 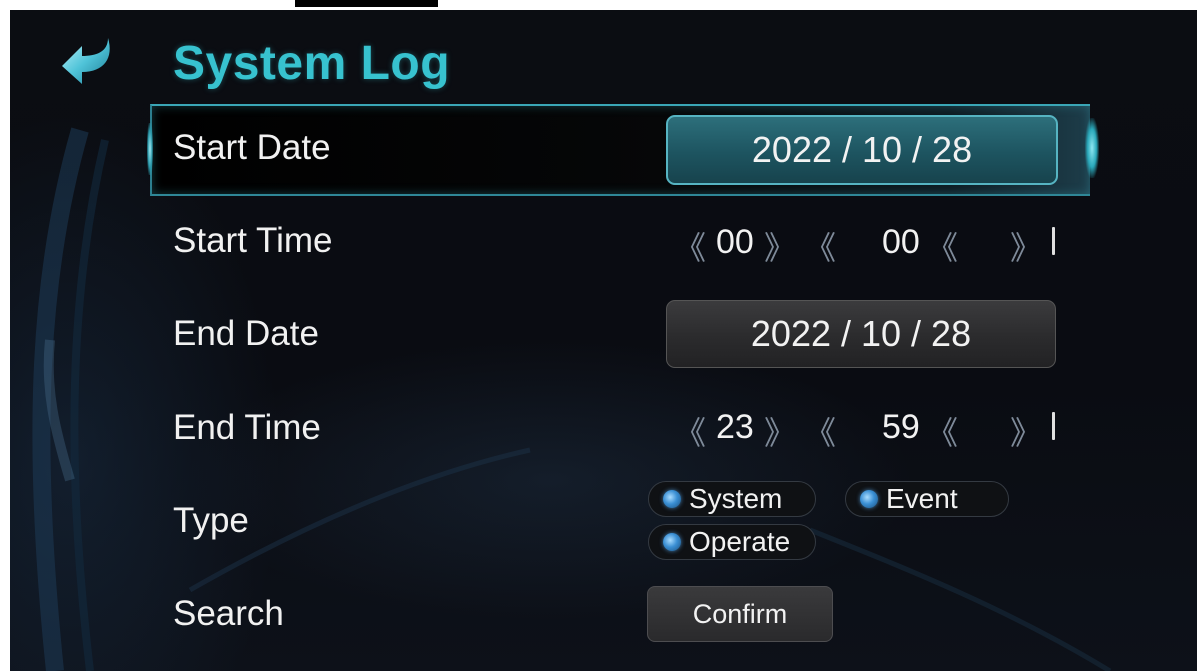 I want to click on start-minute-value: 00, so click(x=901, y=242).